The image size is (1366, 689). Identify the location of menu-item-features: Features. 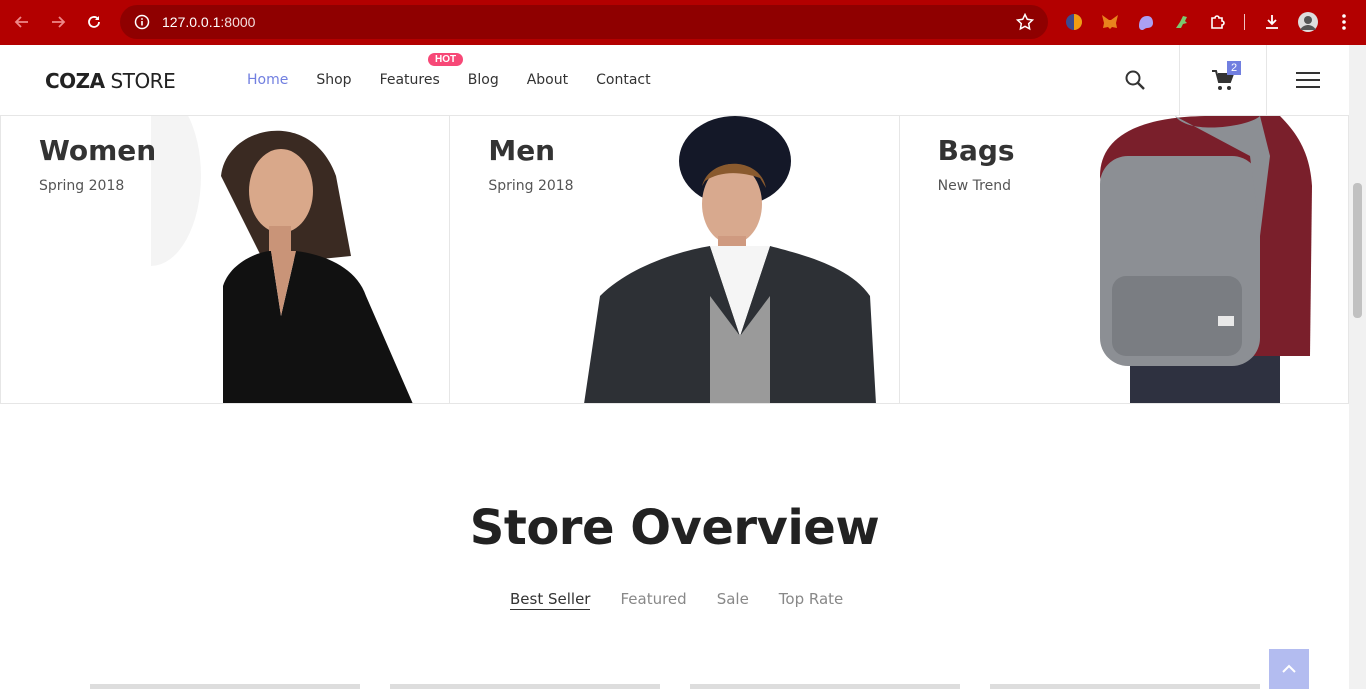
(410, 80).